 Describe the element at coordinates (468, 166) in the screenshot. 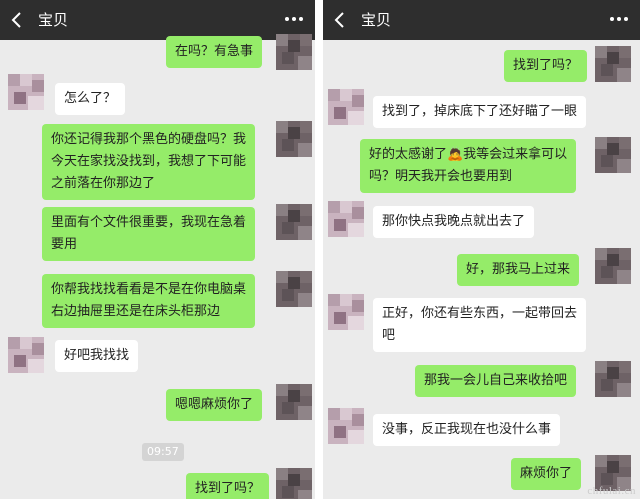

I see `message-bubble-sent: 好的太感谢了🙇我等会过来拿可以 吗？明天我开会也要用到` at that location.